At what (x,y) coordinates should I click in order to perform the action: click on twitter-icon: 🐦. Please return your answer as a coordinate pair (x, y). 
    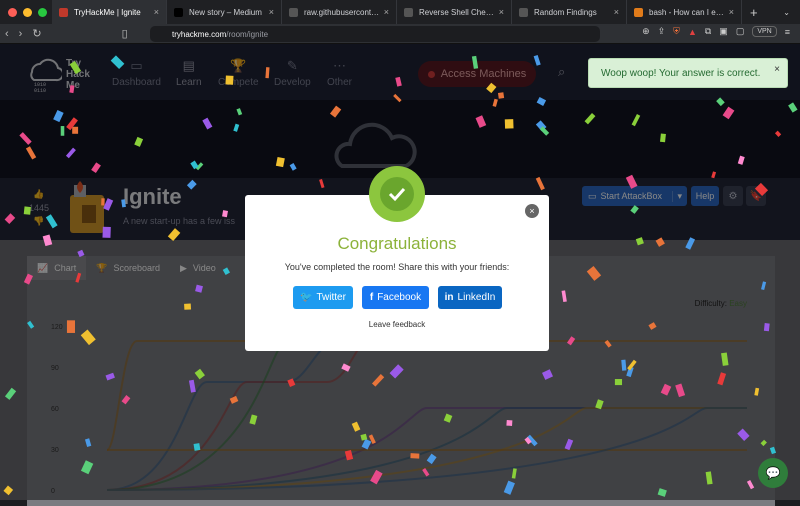
    Looking at the image, I should click on (306, 297).